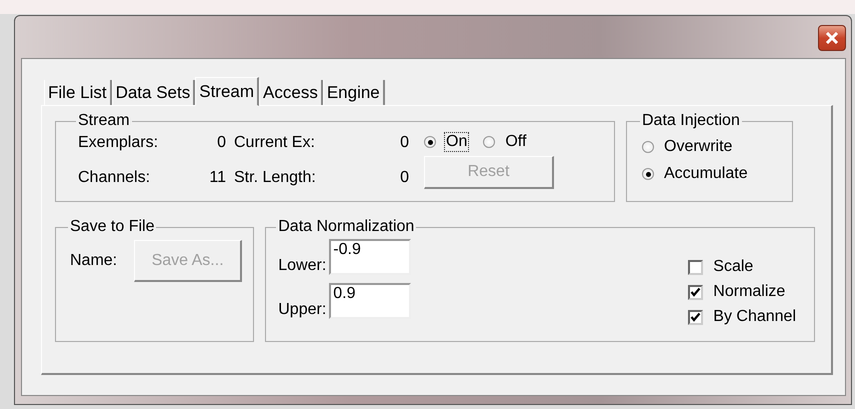  I want to click on tab: Stream, so click(227, 91).